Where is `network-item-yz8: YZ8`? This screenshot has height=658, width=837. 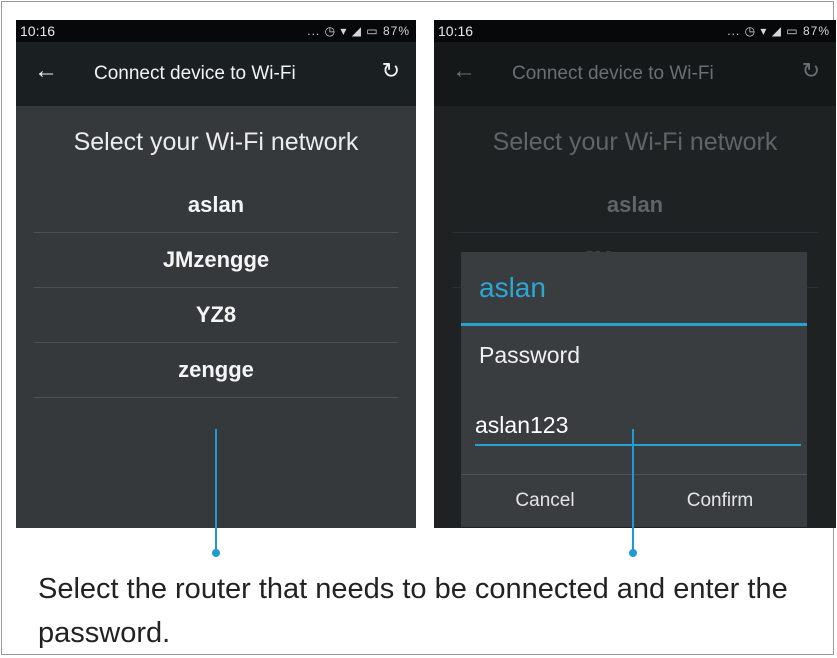 network-item-yz8: YZ8 is located at coordinates (216, 315).